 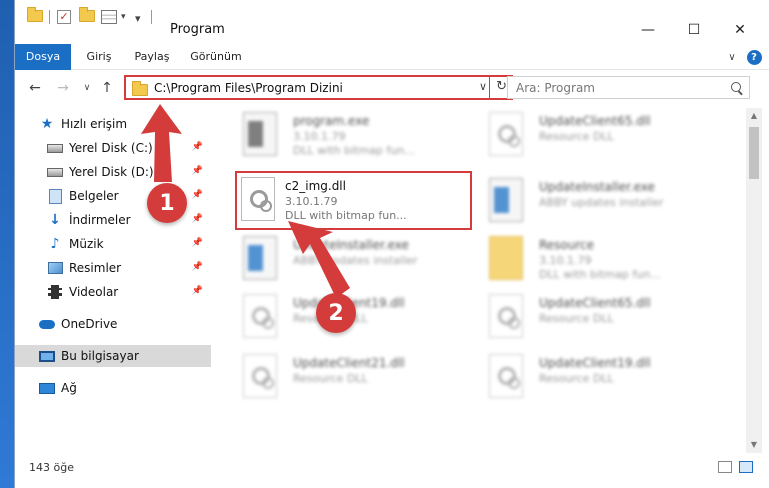 I want to click on status-bar: 143 öğe, so click(x=392, y=468).